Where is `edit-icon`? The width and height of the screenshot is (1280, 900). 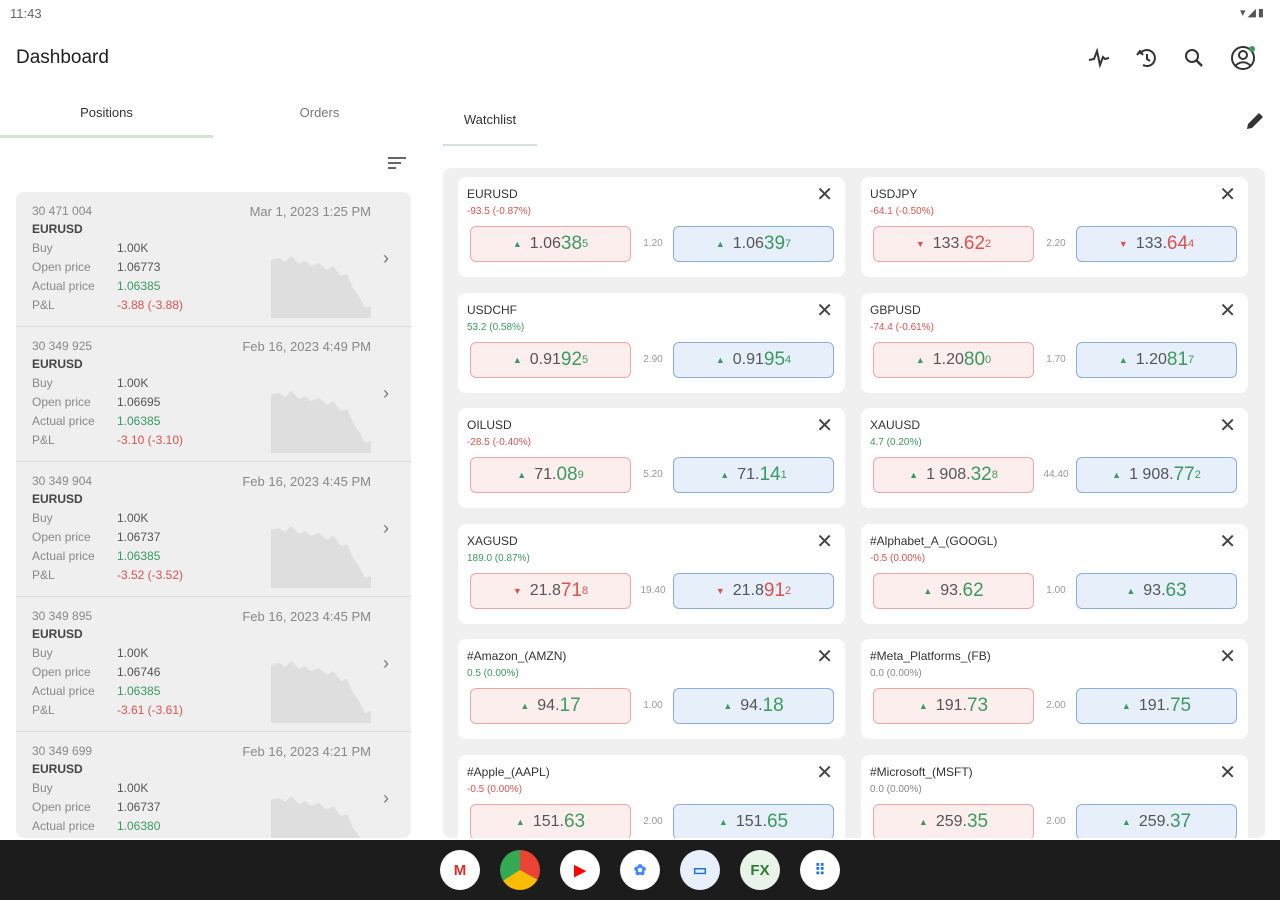 edit-icon is located at coordinates (1255, 121).